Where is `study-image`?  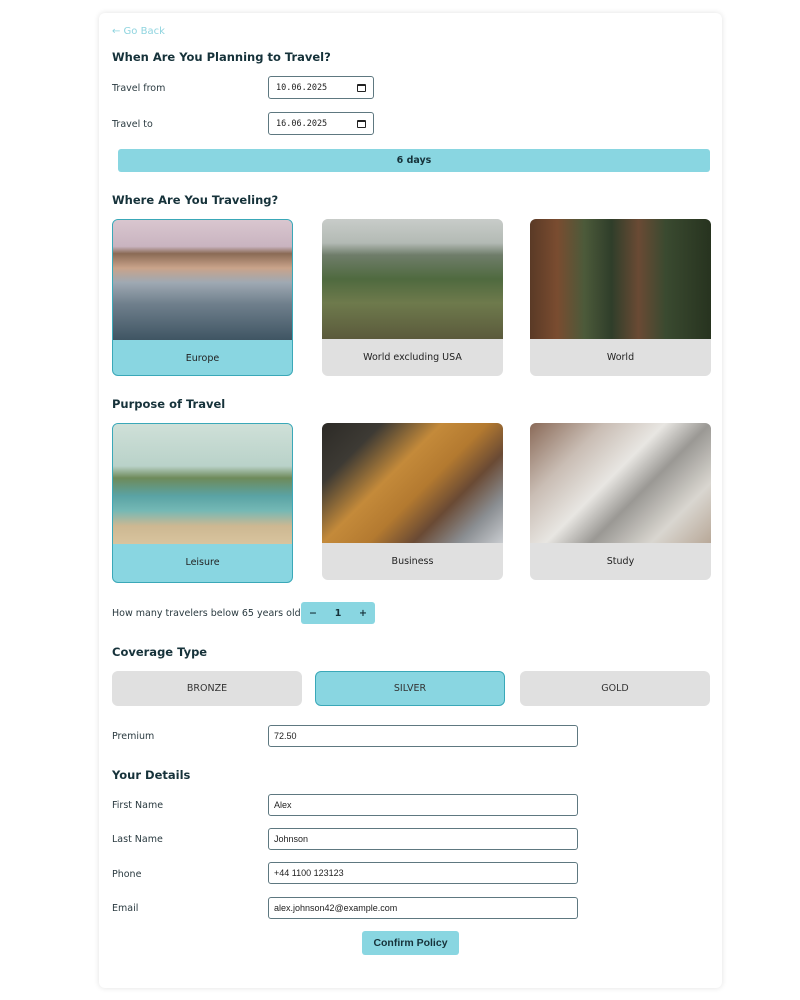 study-image is located at coordinates (620, 483).